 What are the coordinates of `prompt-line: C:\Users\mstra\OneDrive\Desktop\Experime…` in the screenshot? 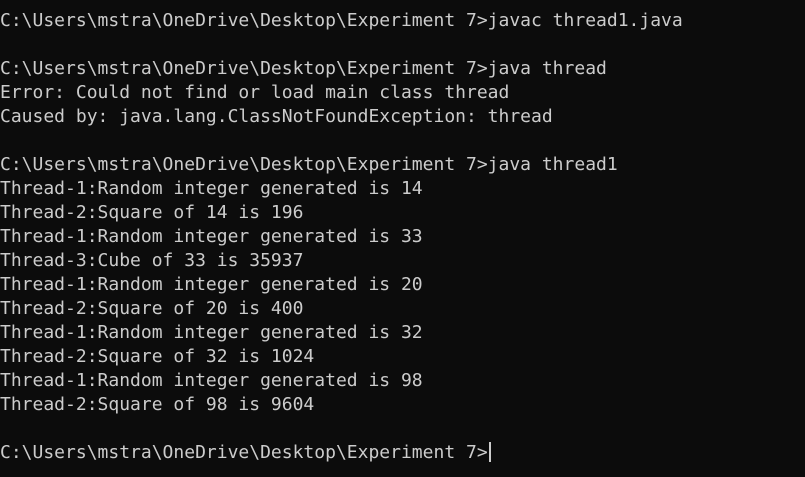 It's located at (402, 453).